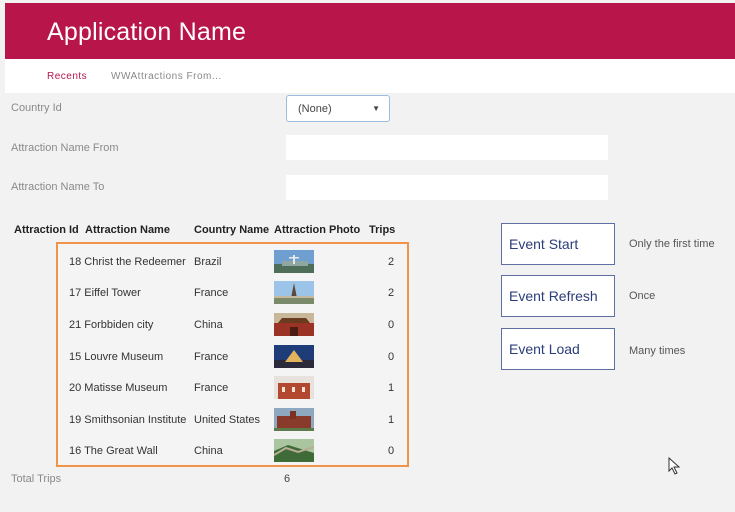  Describe the element at coordinates (58, 187) in the screenshot. I see `attraction-name-to-label: Attraction Name To` at that location.